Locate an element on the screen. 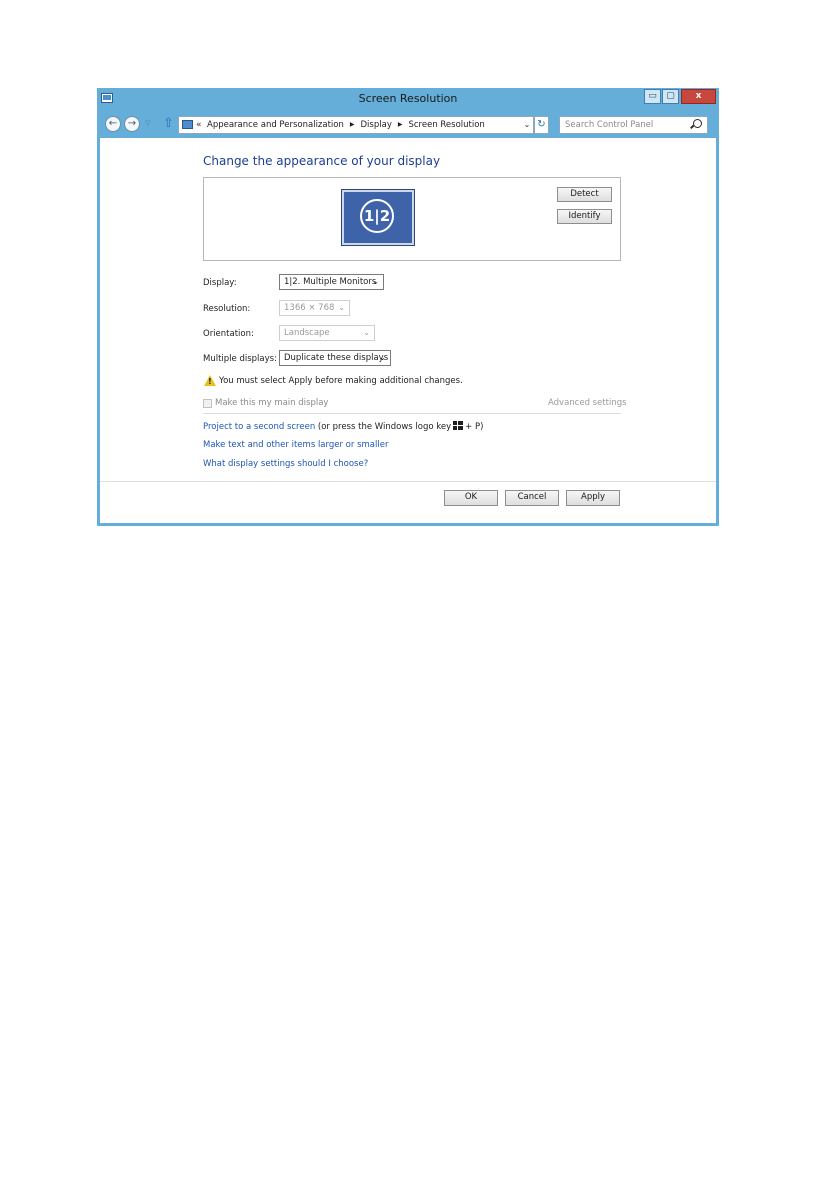  multiple-displays-select-value: Duplicate these displays is located at coordinates (336, 358).